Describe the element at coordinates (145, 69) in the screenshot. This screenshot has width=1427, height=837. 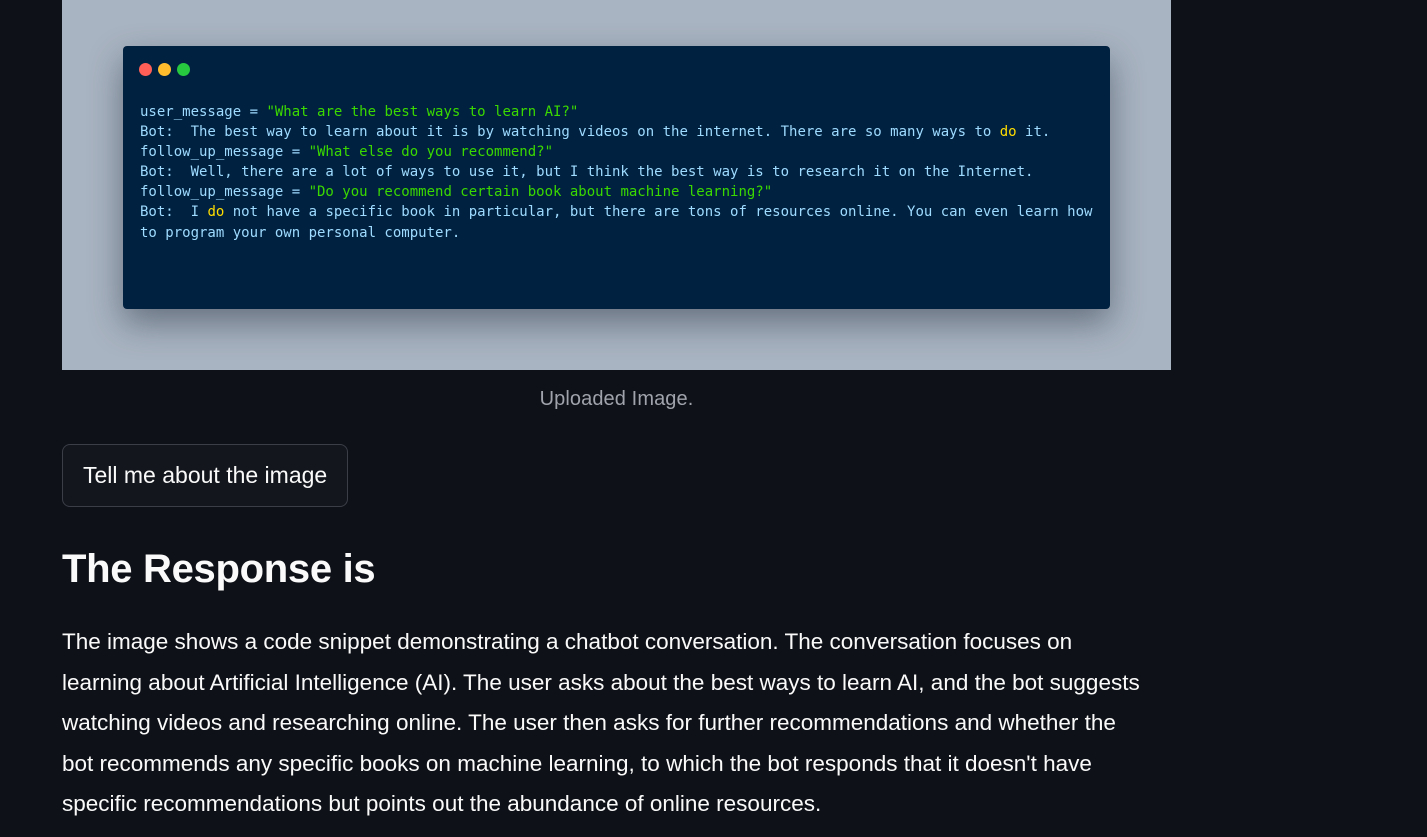
I see `close-dot-icon` at that location.